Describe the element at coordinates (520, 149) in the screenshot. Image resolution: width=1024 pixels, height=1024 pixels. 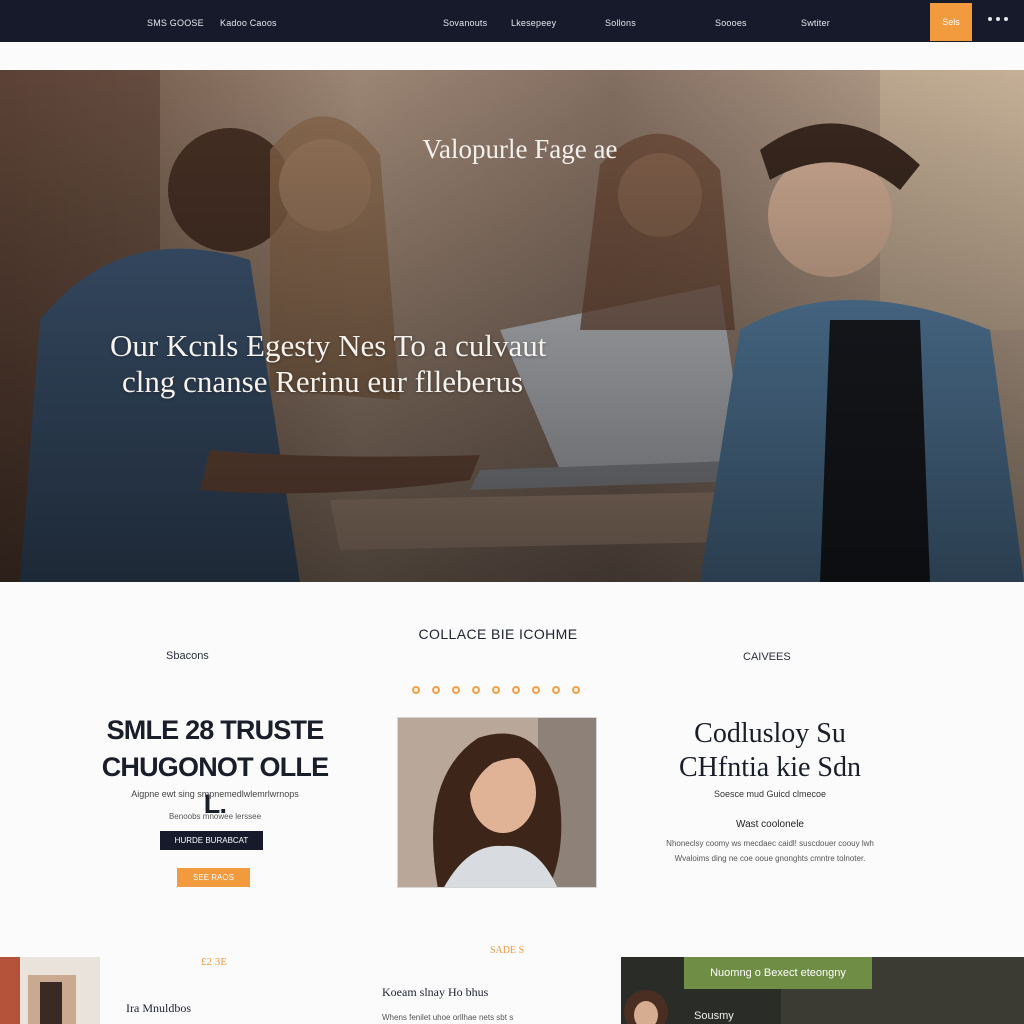
I see `hero-kicker: Valopurle Fage ae` at that location.